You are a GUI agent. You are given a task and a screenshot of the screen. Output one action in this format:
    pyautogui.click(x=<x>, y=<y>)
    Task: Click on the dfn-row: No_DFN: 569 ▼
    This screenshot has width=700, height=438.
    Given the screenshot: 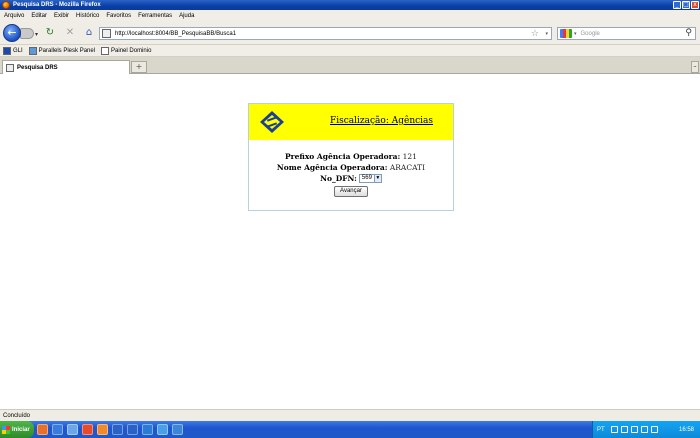 What is the action you would take?
    pyautogui.click(x=351, y=178)
    